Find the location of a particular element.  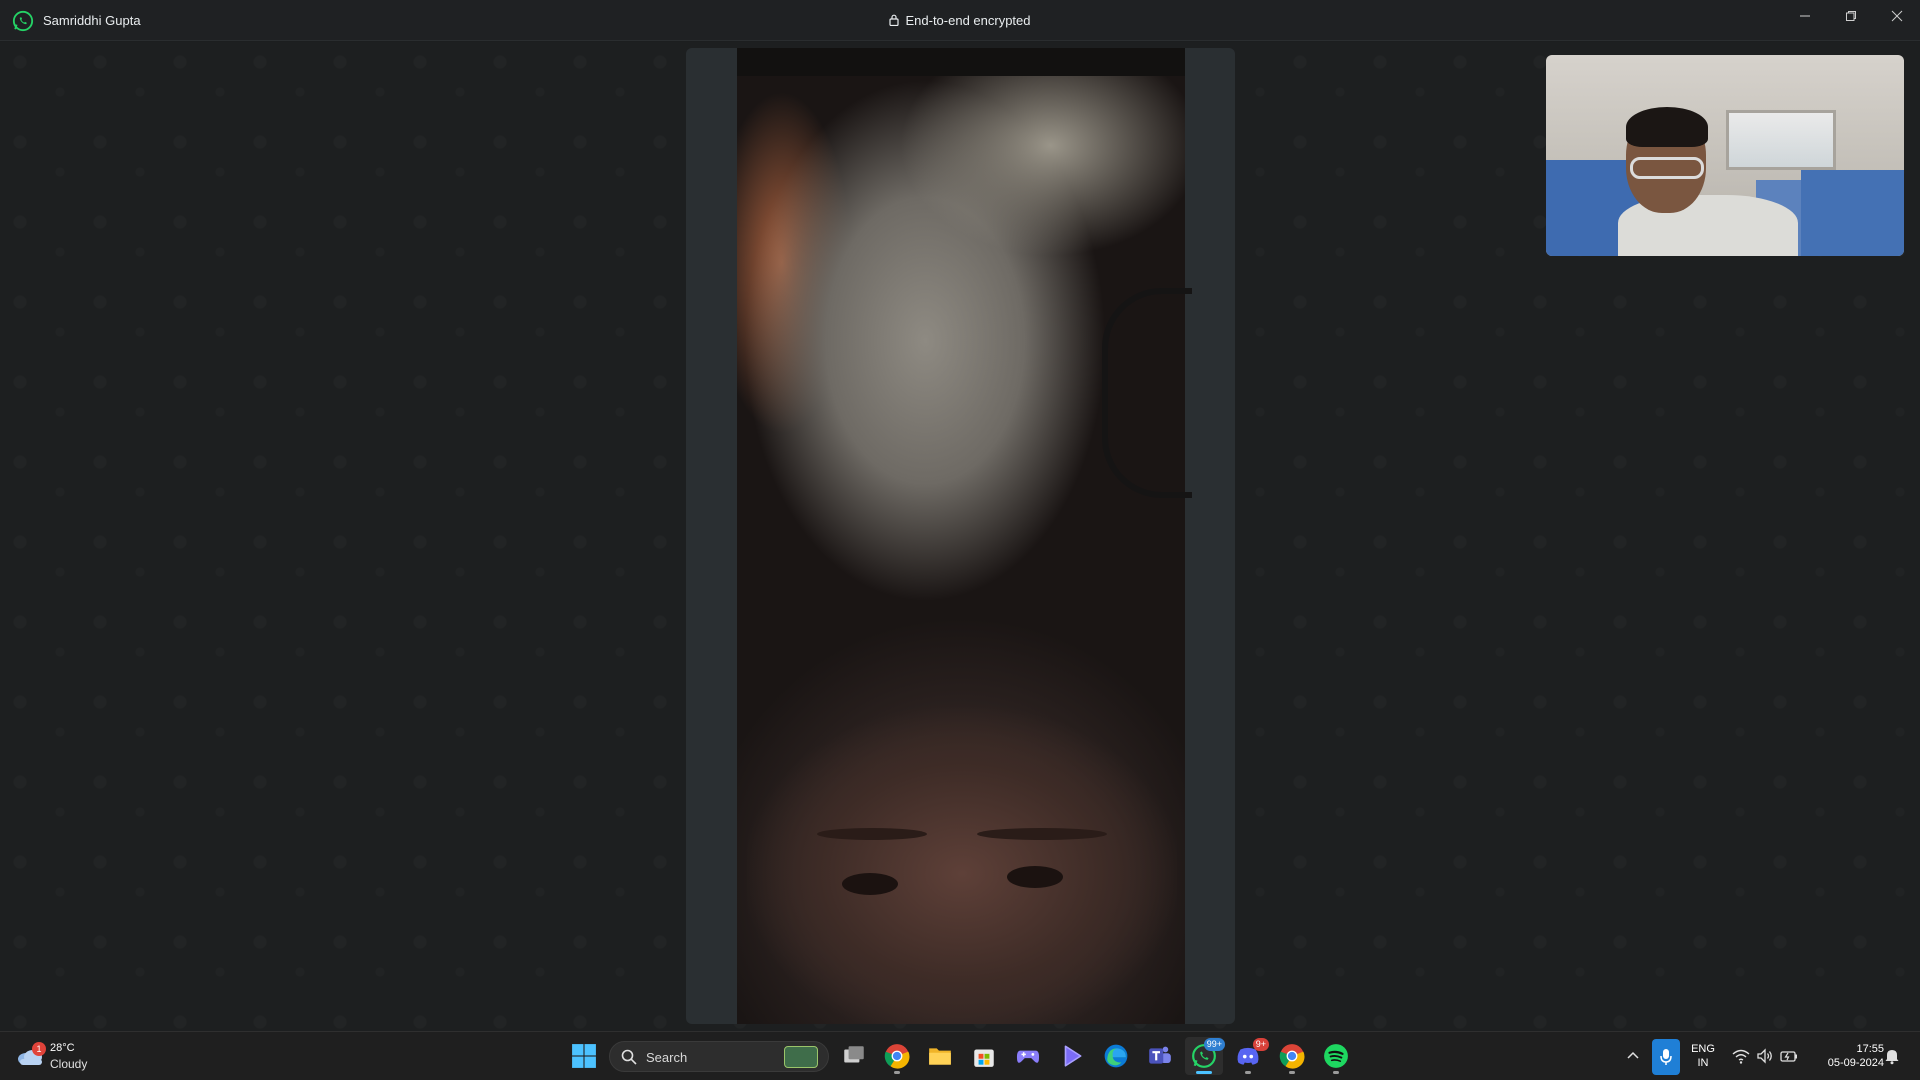

media-app-button is located at coordinates (1072, 1056).